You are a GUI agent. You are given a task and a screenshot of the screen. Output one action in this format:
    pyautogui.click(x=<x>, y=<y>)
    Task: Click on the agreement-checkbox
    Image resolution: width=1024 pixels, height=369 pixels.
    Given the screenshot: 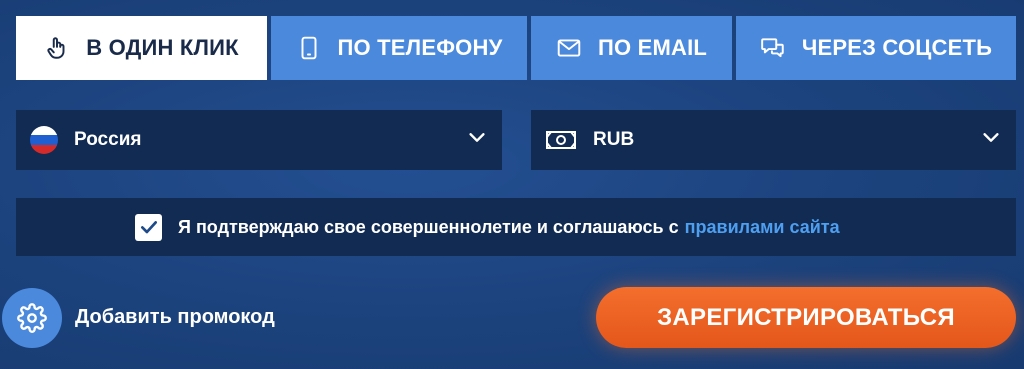 What is the action you would take?
    pyautogui.click(x=148, y=227)
    